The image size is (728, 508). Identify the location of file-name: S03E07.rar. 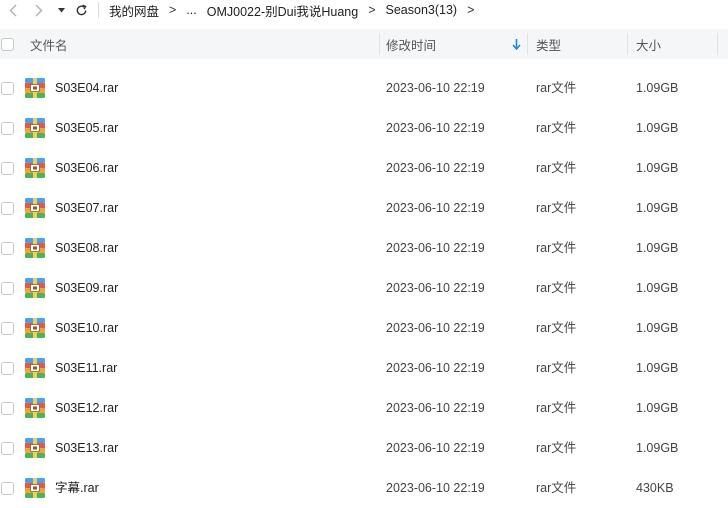
(86, 208).